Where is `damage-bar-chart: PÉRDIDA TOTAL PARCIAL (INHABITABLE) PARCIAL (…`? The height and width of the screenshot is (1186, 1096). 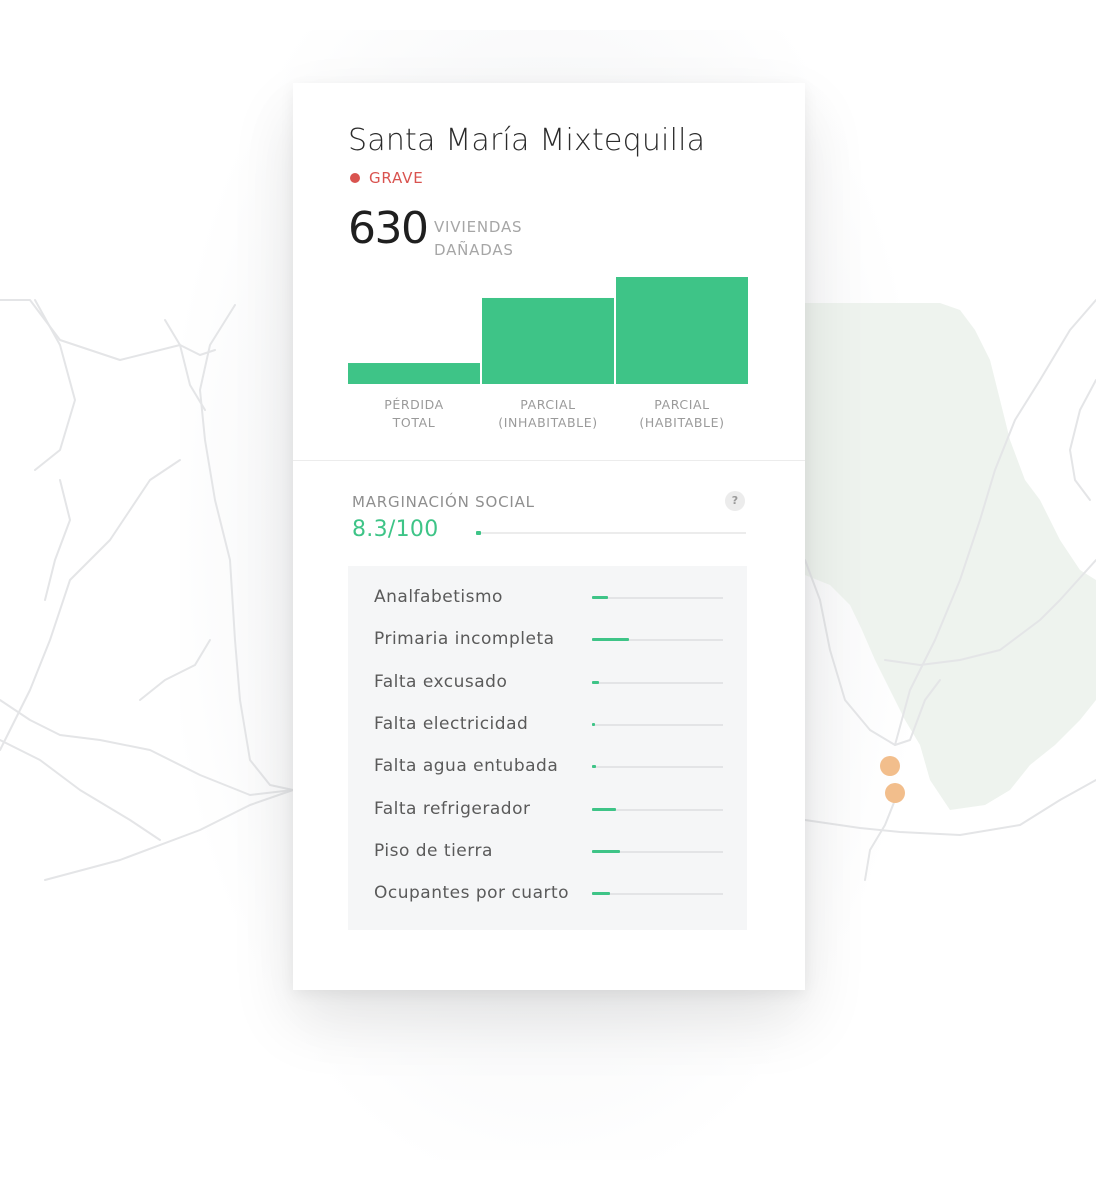
damage-bar-chart: PÉRDIDA TOTAL PARCIAL (INHABITABLE) PARCIAL (… is located at coordinates (548, 353).